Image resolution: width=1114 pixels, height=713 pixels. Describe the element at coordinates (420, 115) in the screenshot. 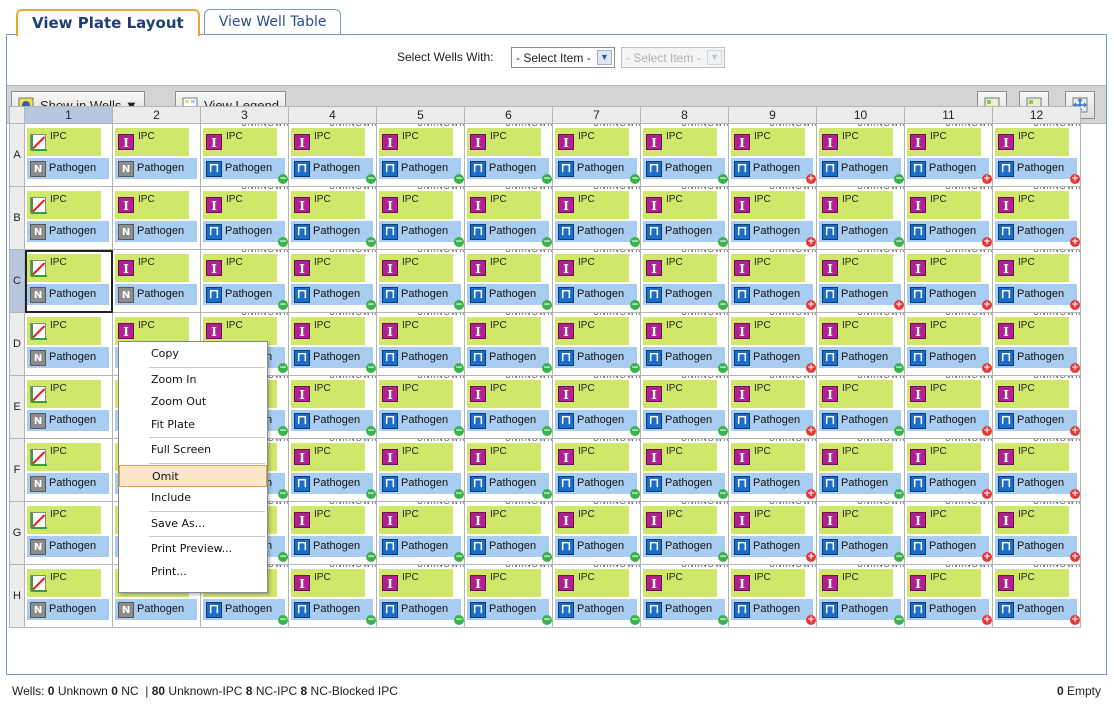

I see `column-header: 5` at that location.